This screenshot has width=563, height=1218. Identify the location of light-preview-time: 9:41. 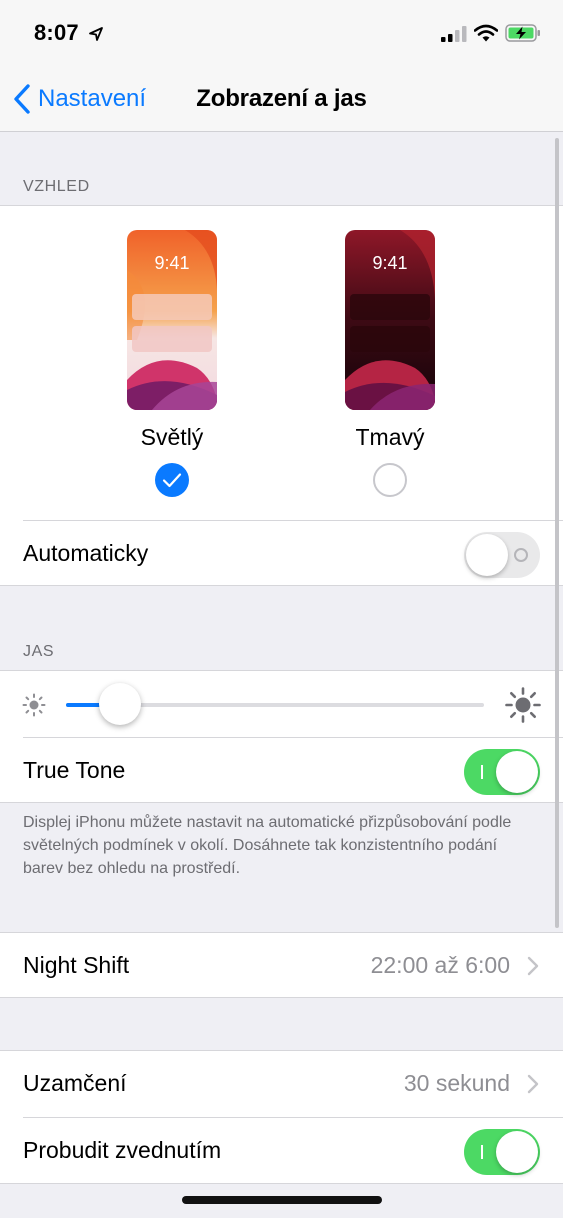
(172, 263).